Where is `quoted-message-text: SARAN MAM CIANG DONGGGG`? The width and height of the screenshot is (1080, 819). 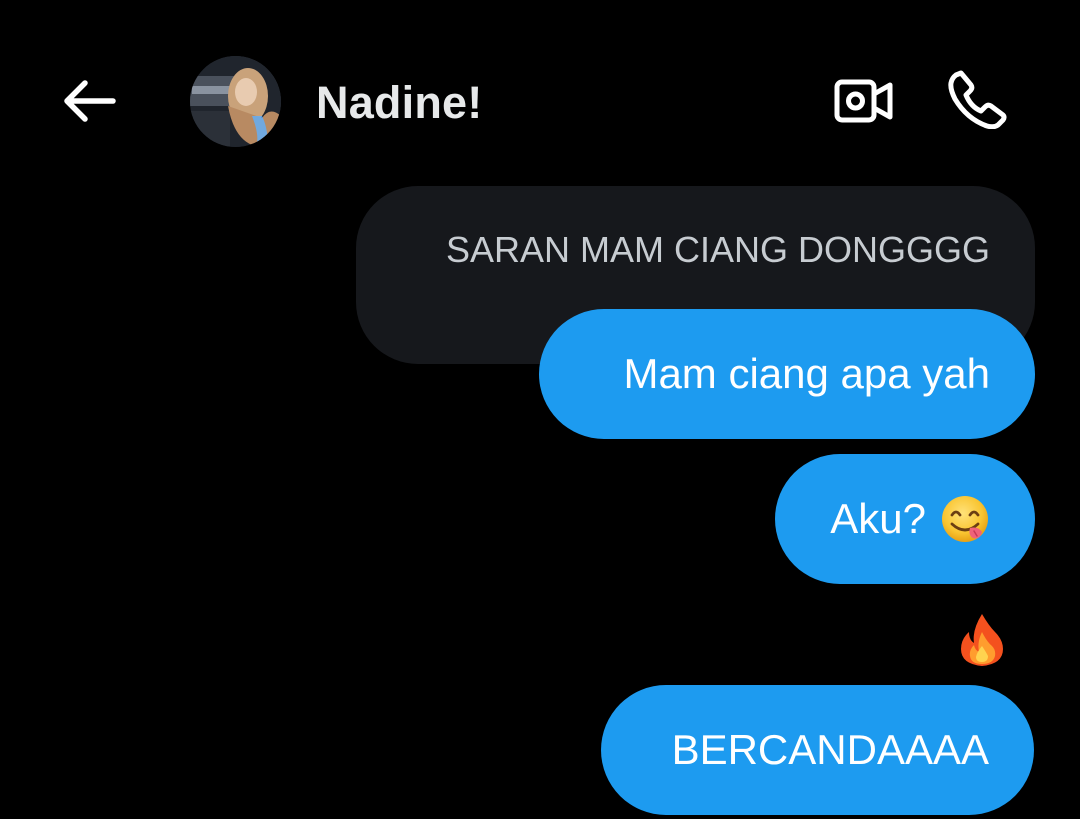 quoted-message-text: SARAN MAM CIANG DONGGGG is located at coordinates (717, 249).